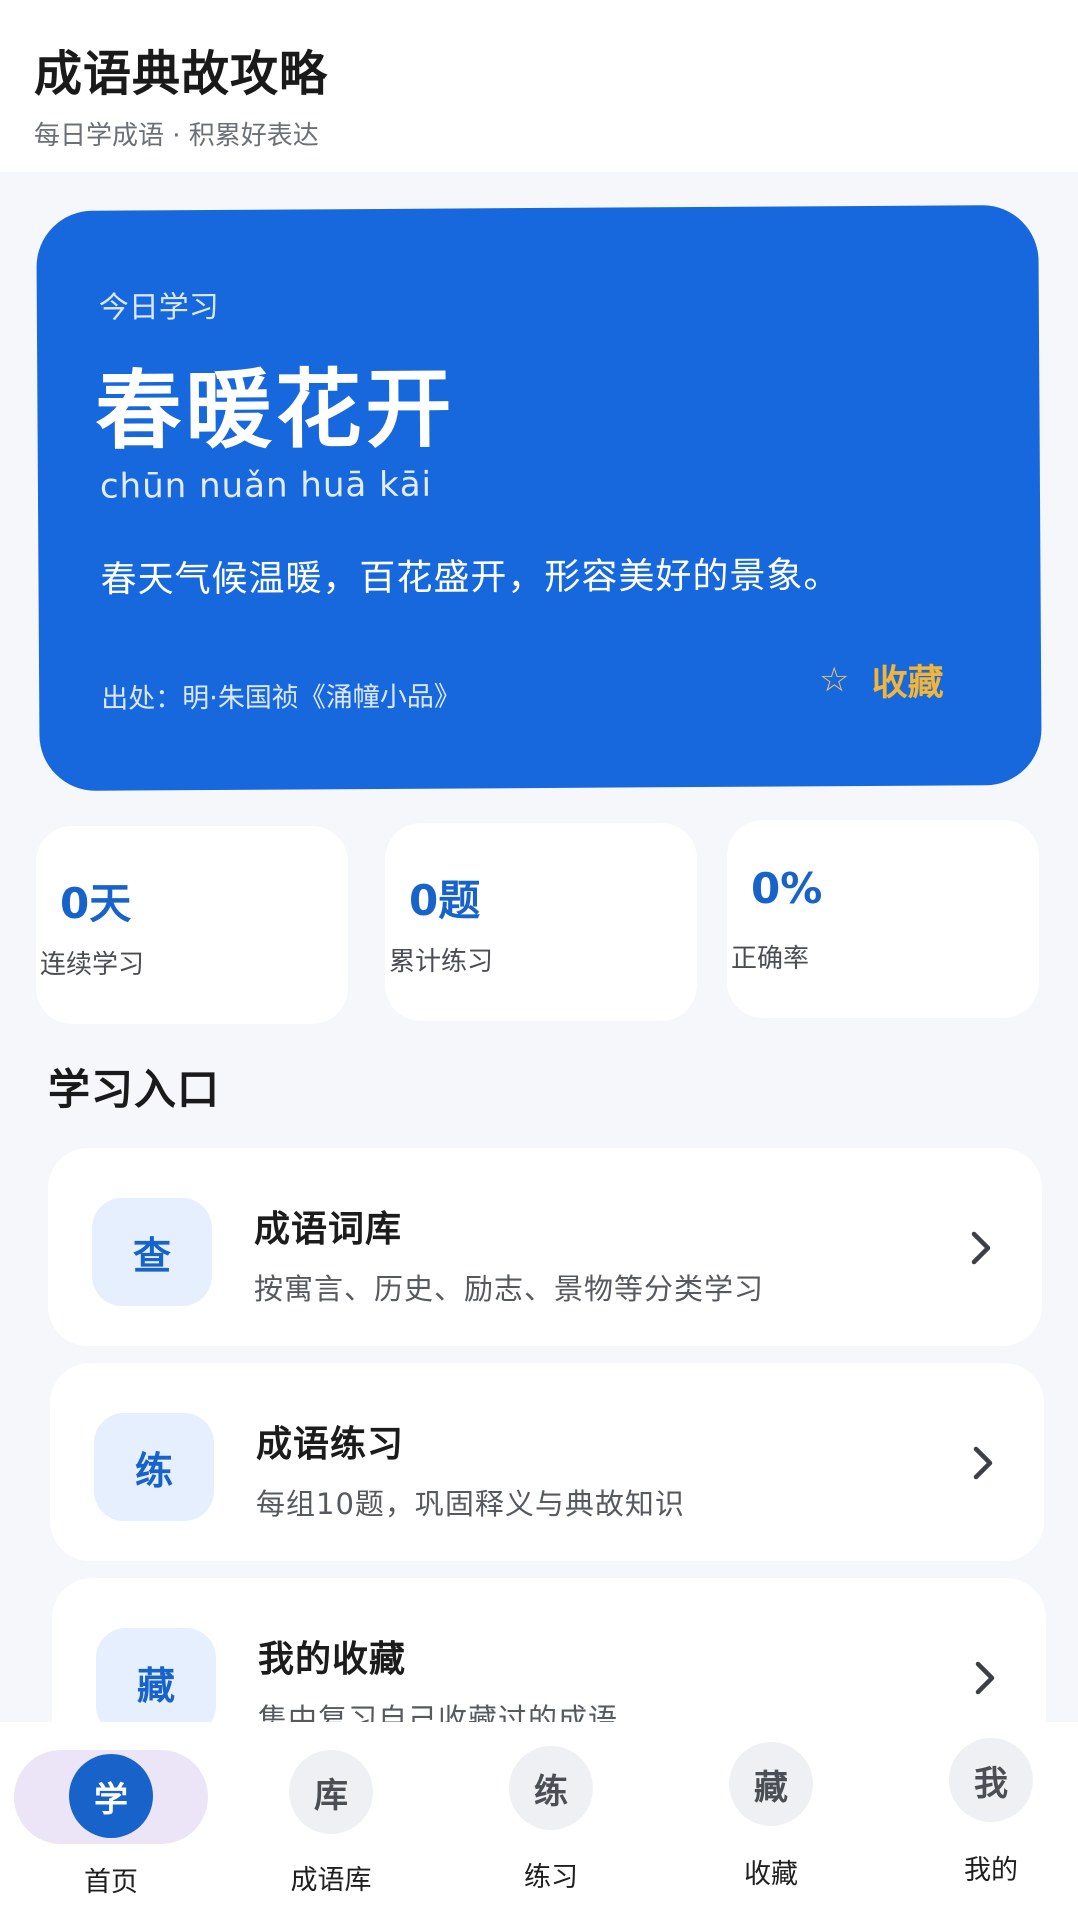 This screenshot has width=1078, height=1917. I want to click on entry-idiom-practice: 练 成语练习 每组10题，巩固释义与典故知识, so click(547, 1462).